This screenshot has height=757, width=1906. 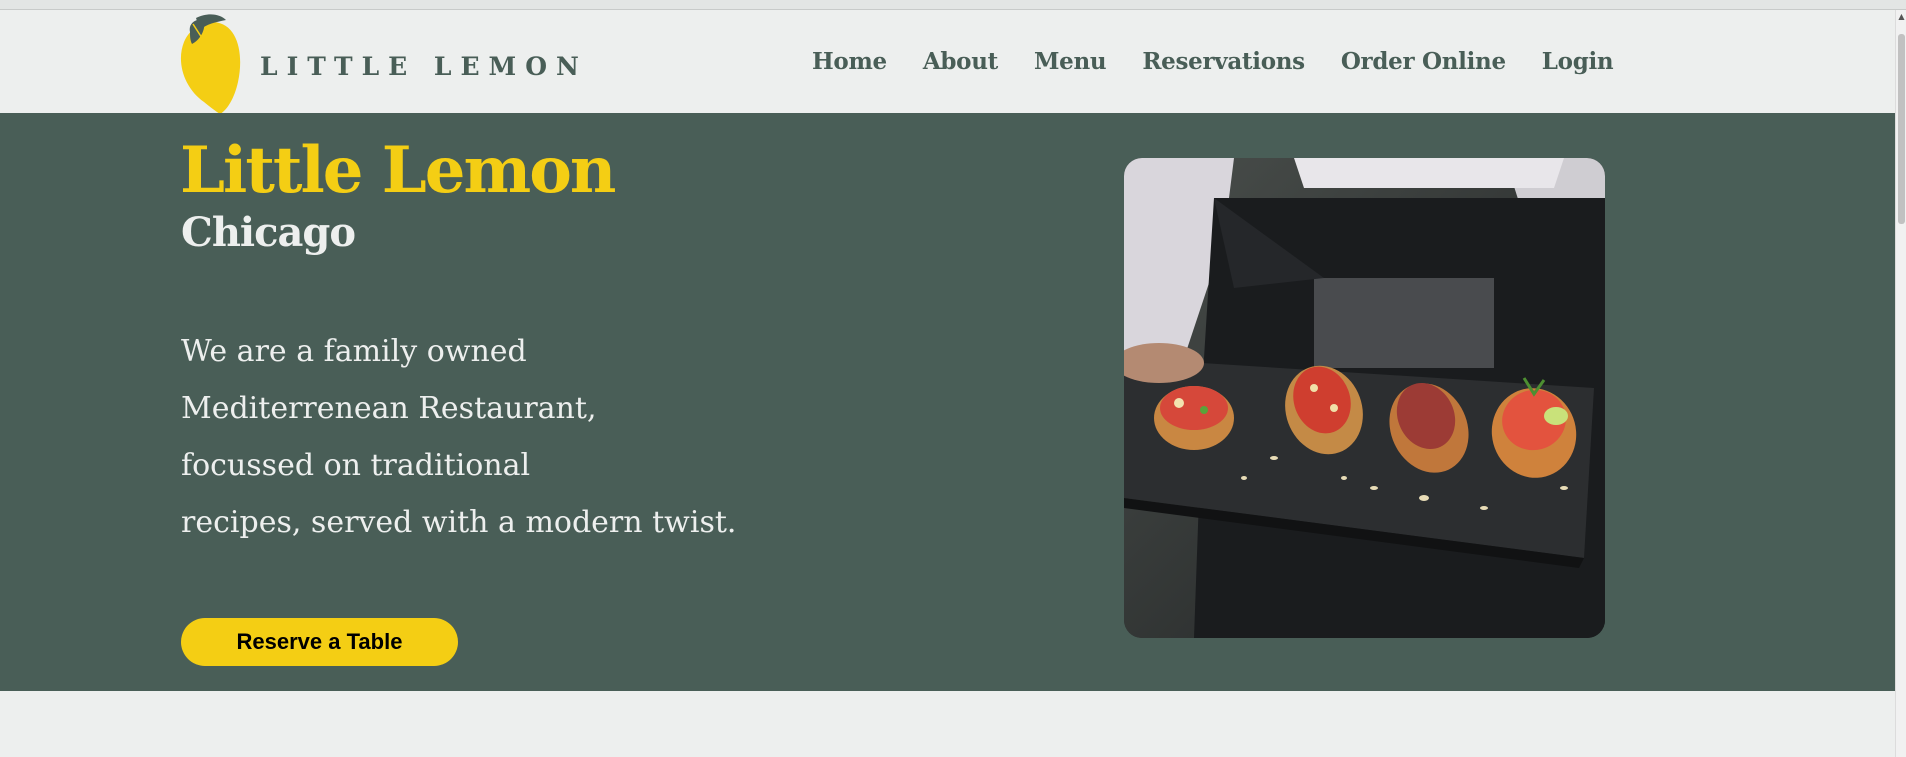 I want to click on scrollbar-thumb, so click(x=1901, y=129).